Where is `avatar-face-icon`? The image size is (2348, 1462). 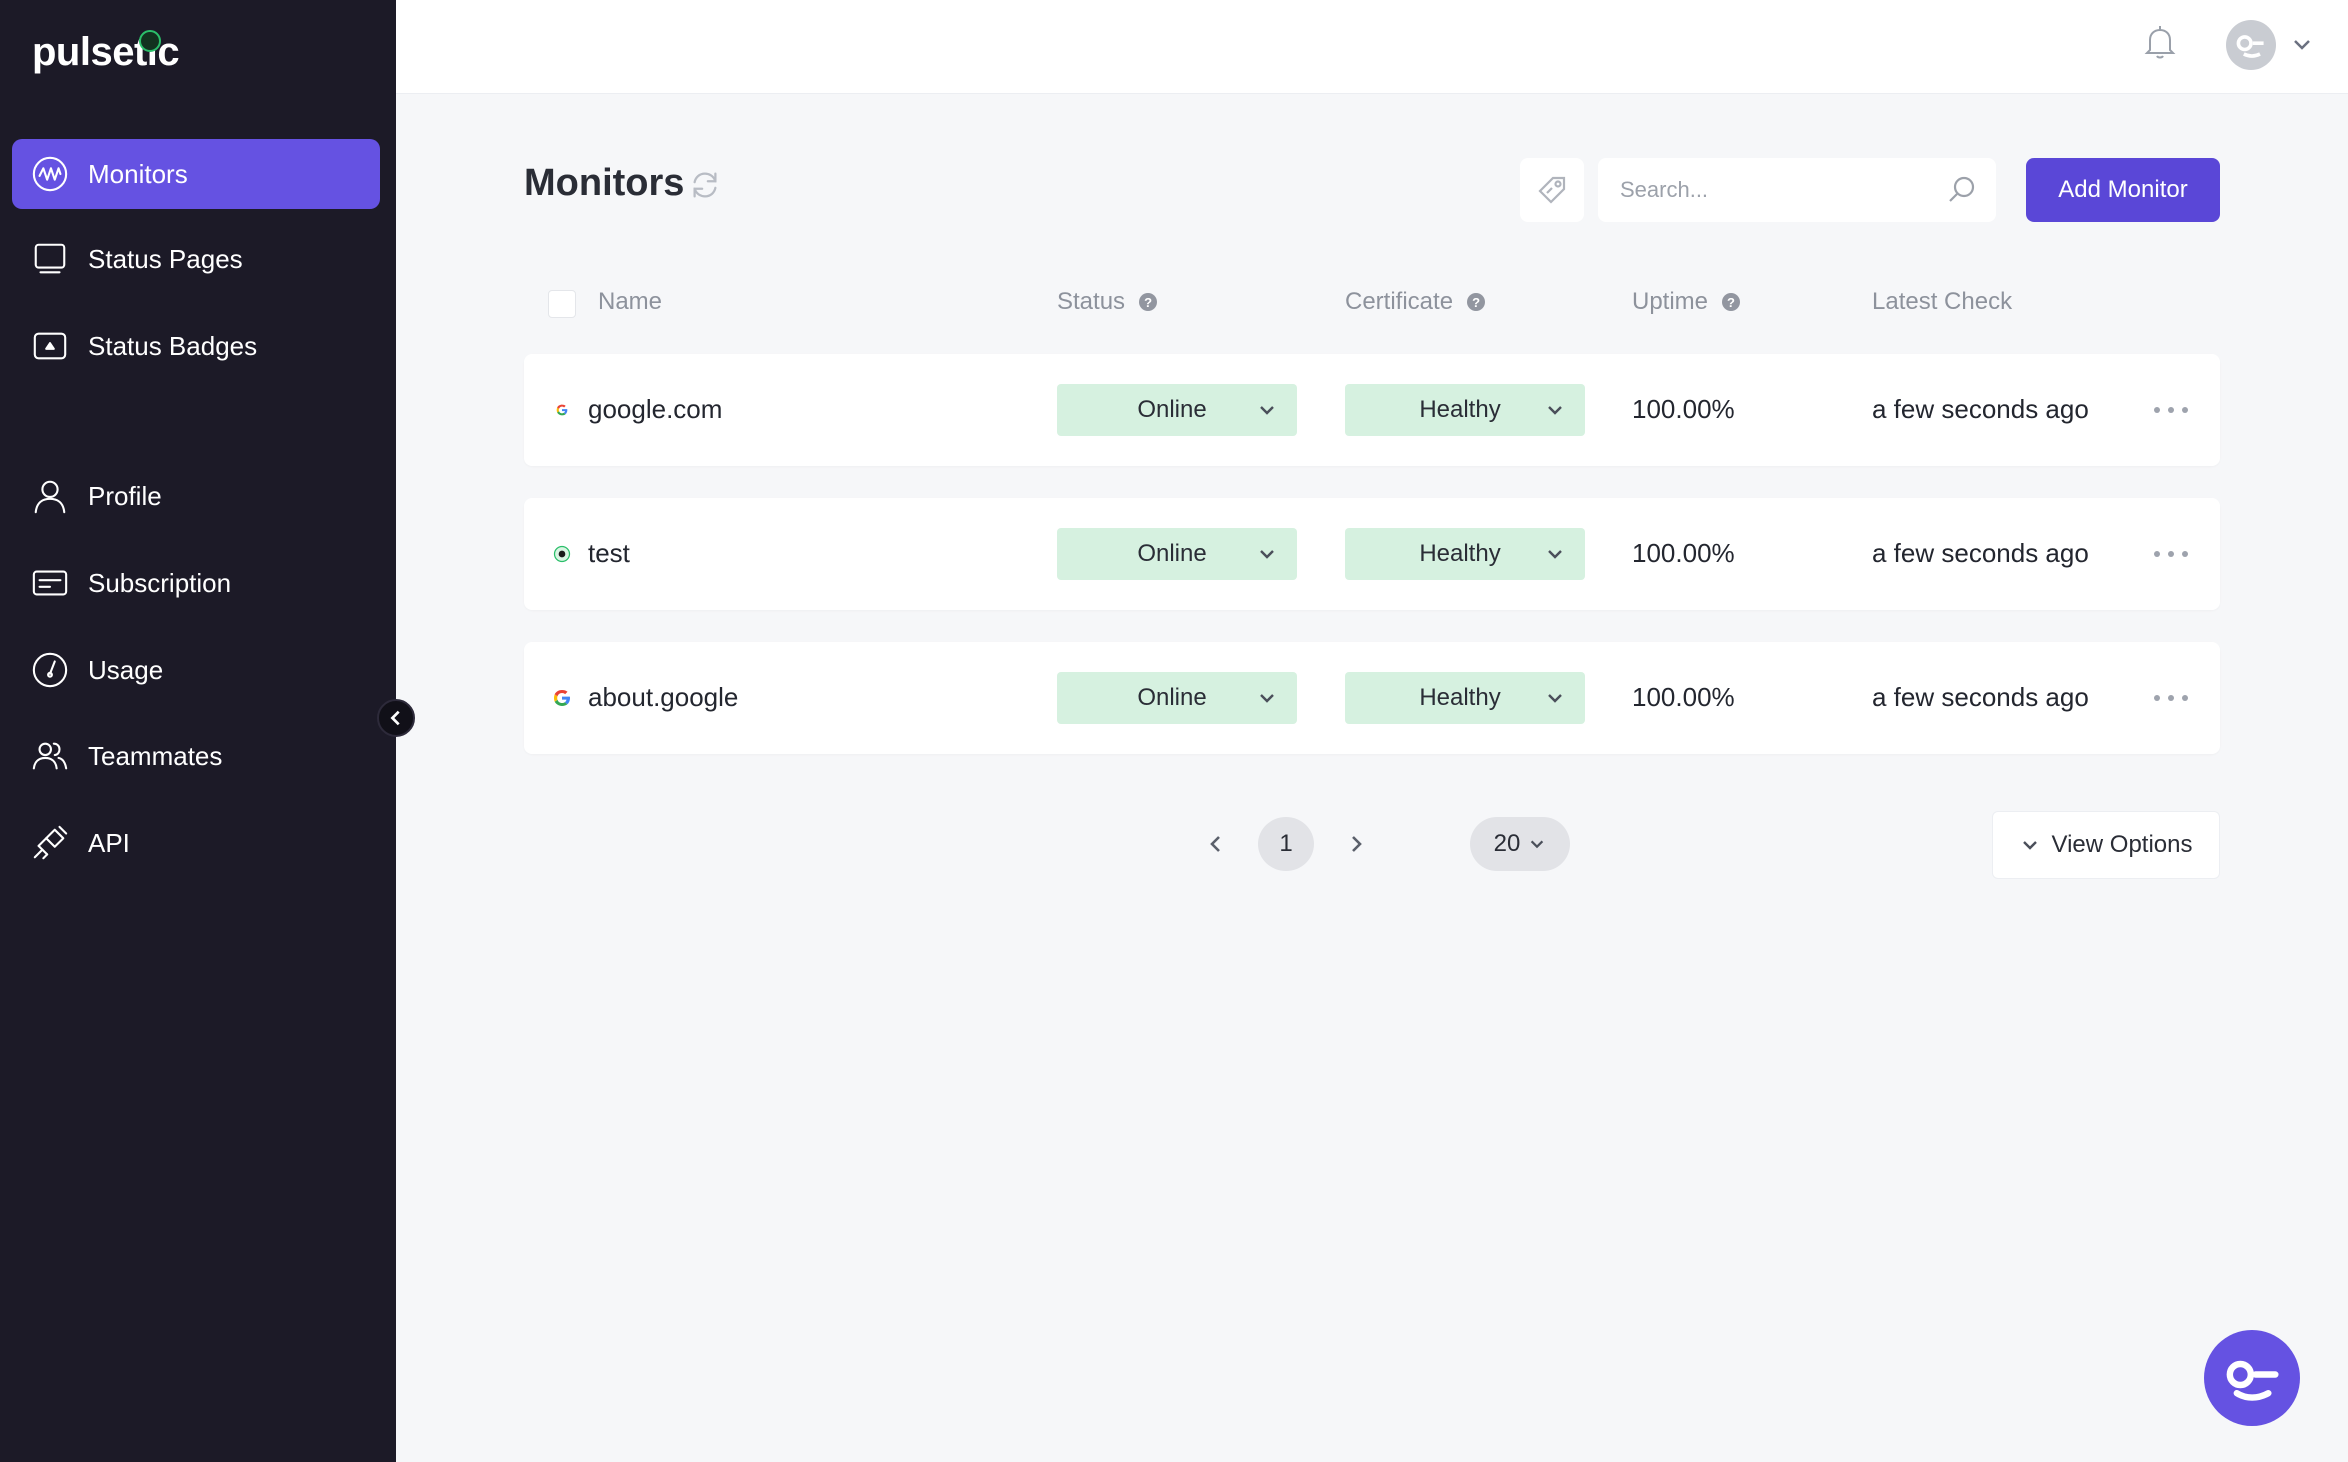
avatar-face-icon is located at coordinates (2250, 46).